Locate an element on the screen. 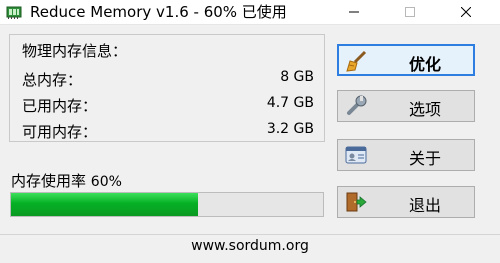 Image resolution: width=500 pixels, height=263 pixels. close-button is located at coordinates (466, 12).